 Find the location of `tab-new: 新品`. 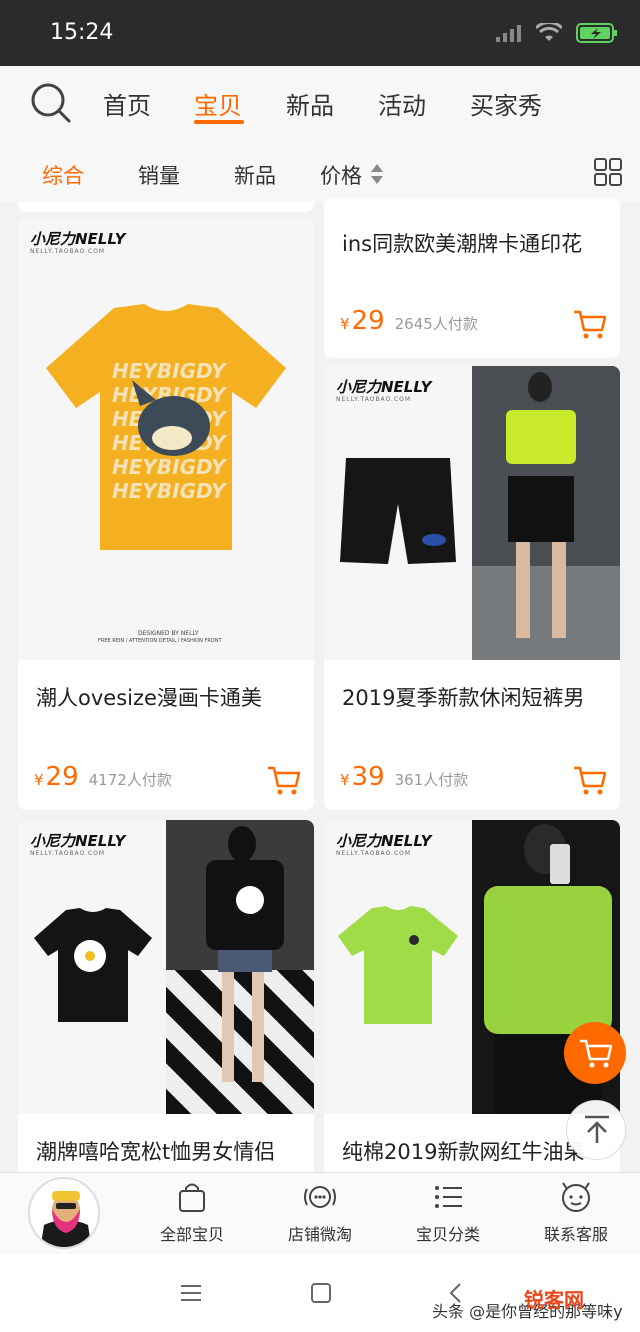

tab-new: 新品 is located at coordinates (310, 103).